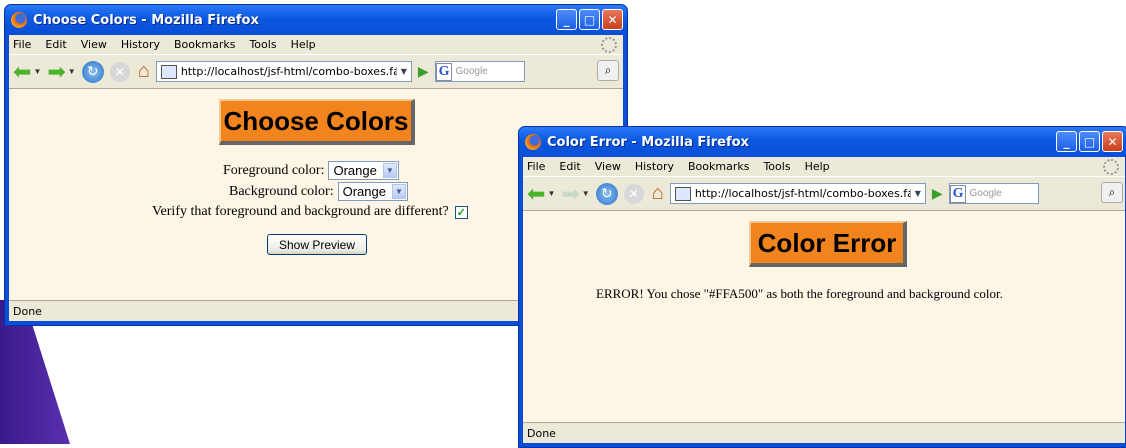  Describe the element at coordinates (648, 142) in the screenshot. I see `window-title: Color Error - Mozilla Firefox` at that location.